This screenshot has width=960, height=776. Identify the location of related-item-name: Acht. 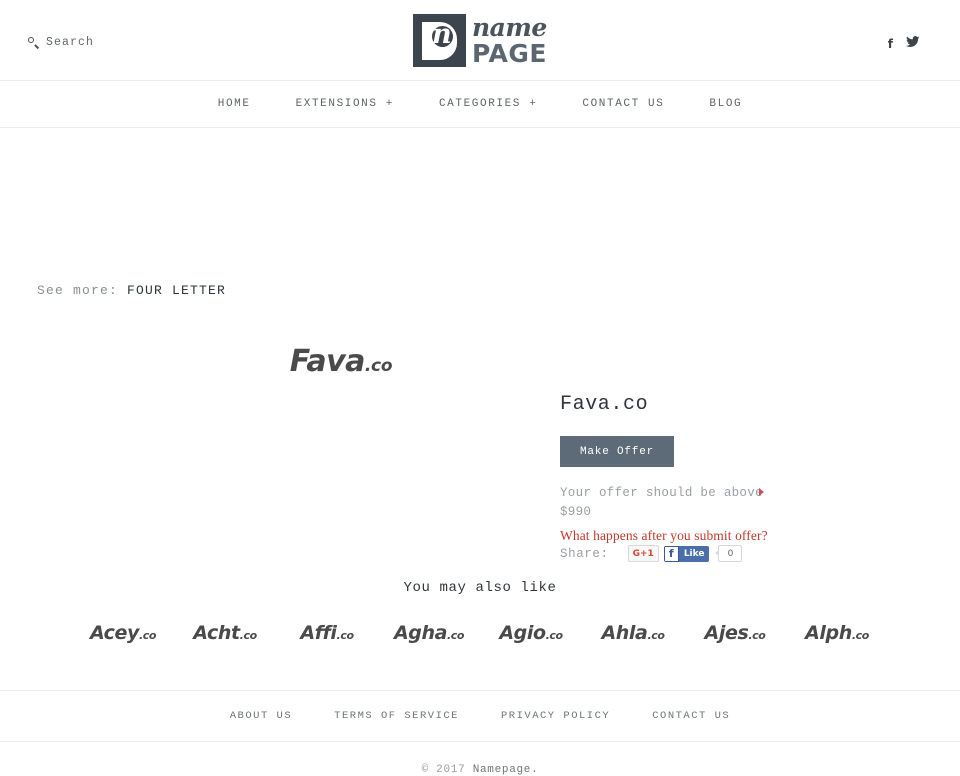
(216, 633).